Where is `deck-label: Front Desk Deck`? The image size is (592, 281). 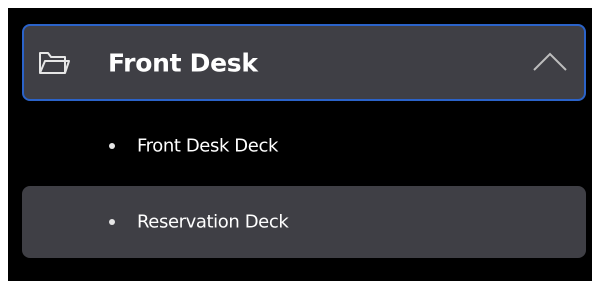 deck-label: Front Desk Deck is located at coordinates (207, 146).